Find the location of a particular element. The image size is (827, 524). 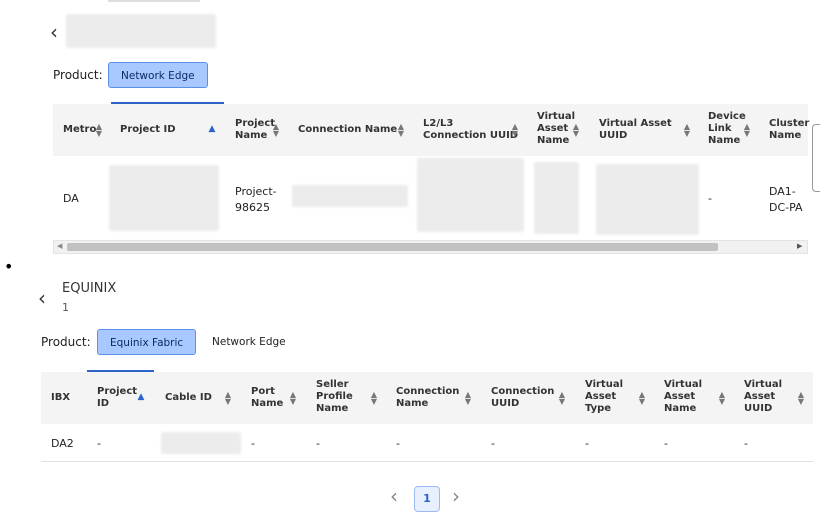

cell-port-name: - is located at coordinates (253, 443).